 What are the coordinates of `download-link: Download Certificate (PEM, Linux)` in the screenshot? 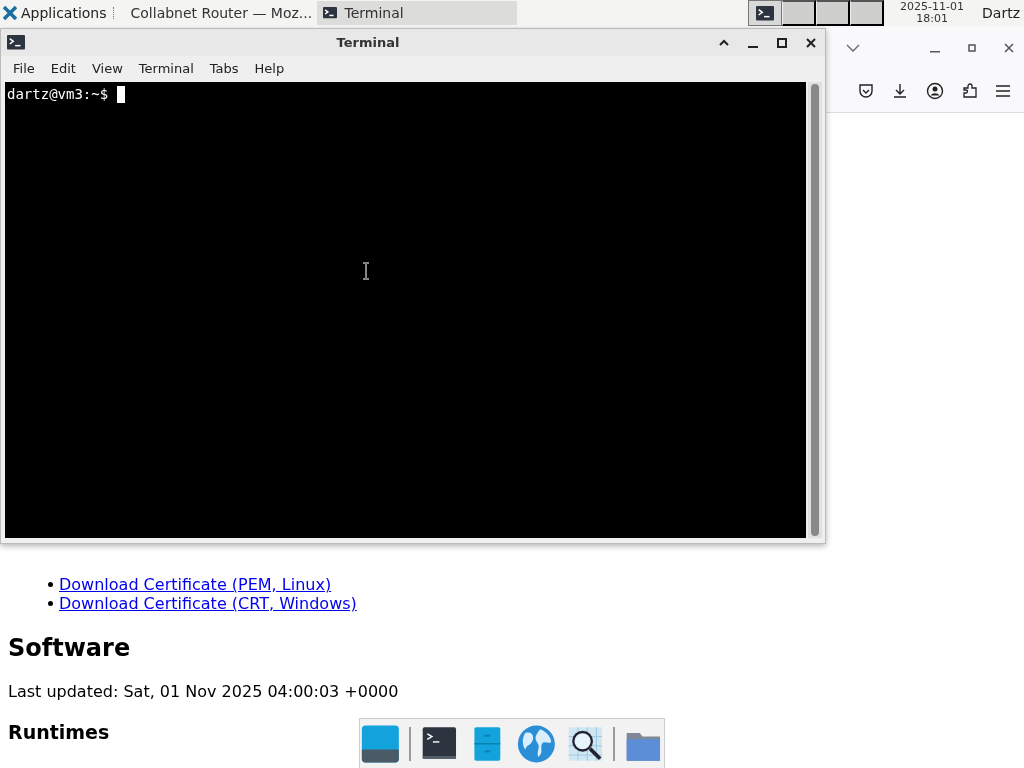 It's located at (195, 584).